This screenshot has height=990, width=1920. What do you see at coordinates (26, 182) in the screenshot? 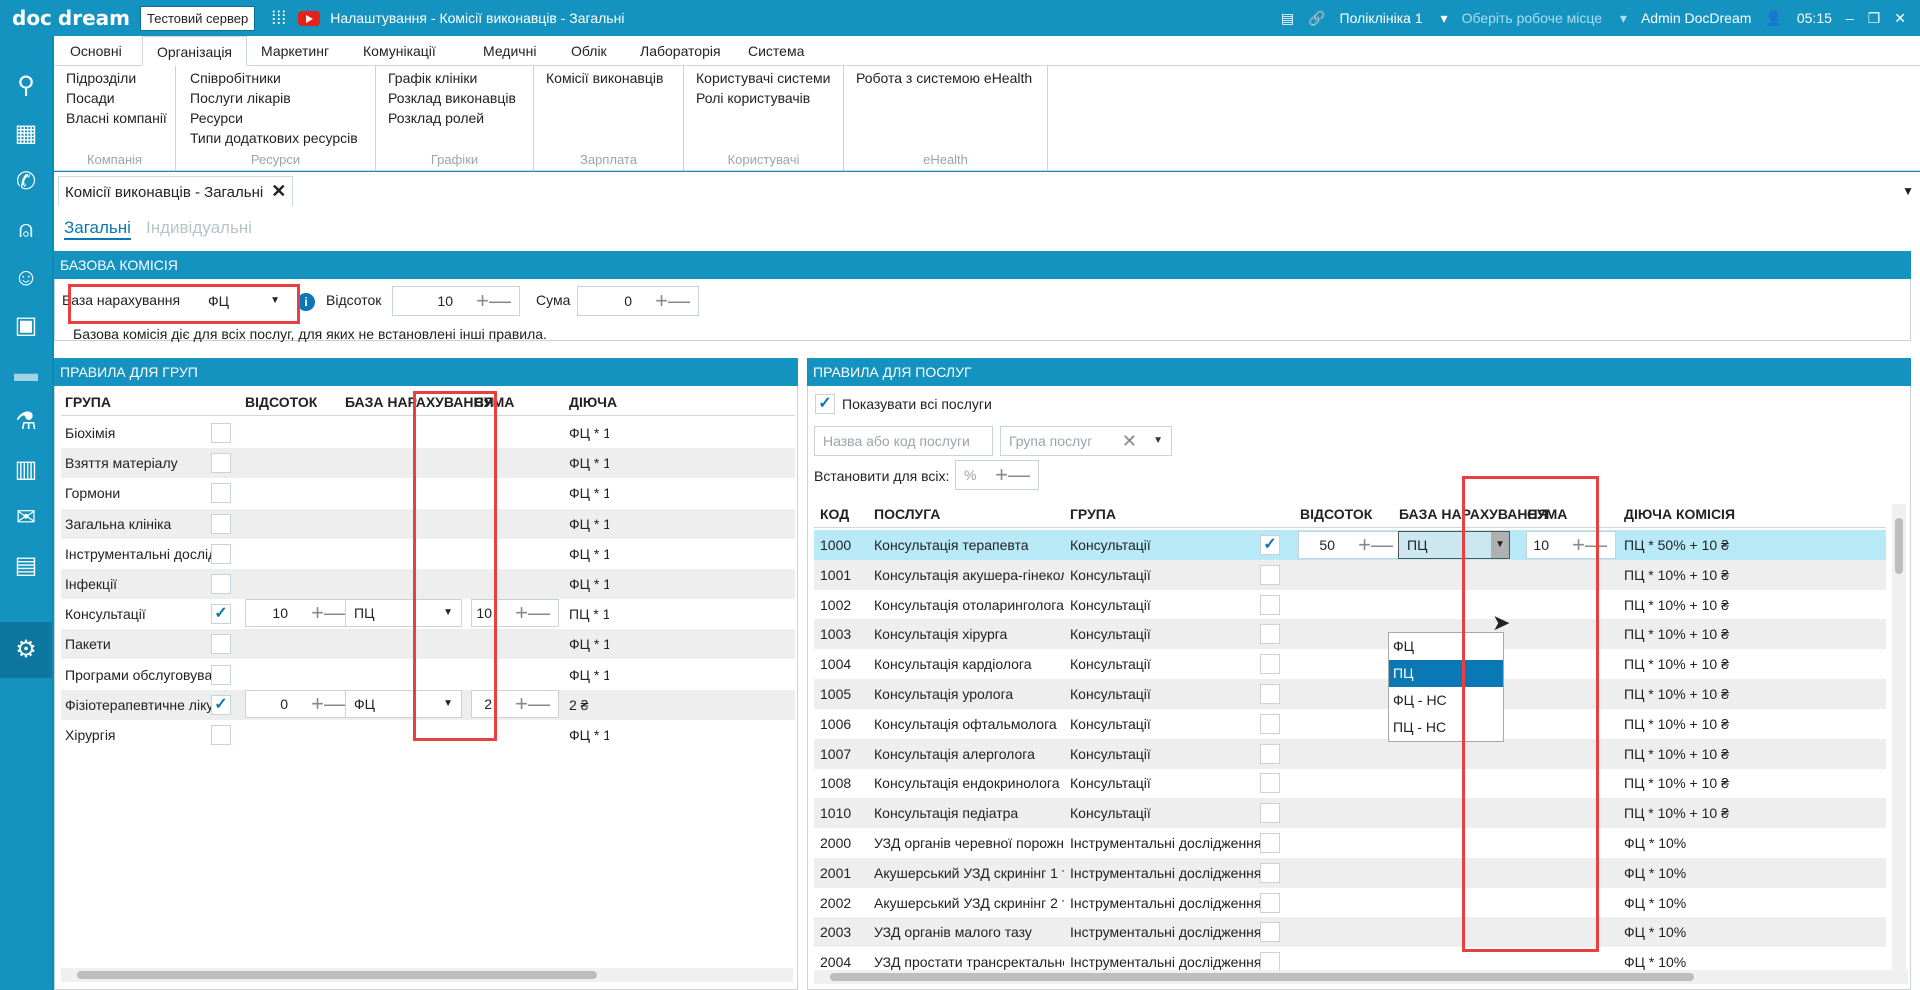
I see `phone-icon: ✆` at bounding box center [26, 182].